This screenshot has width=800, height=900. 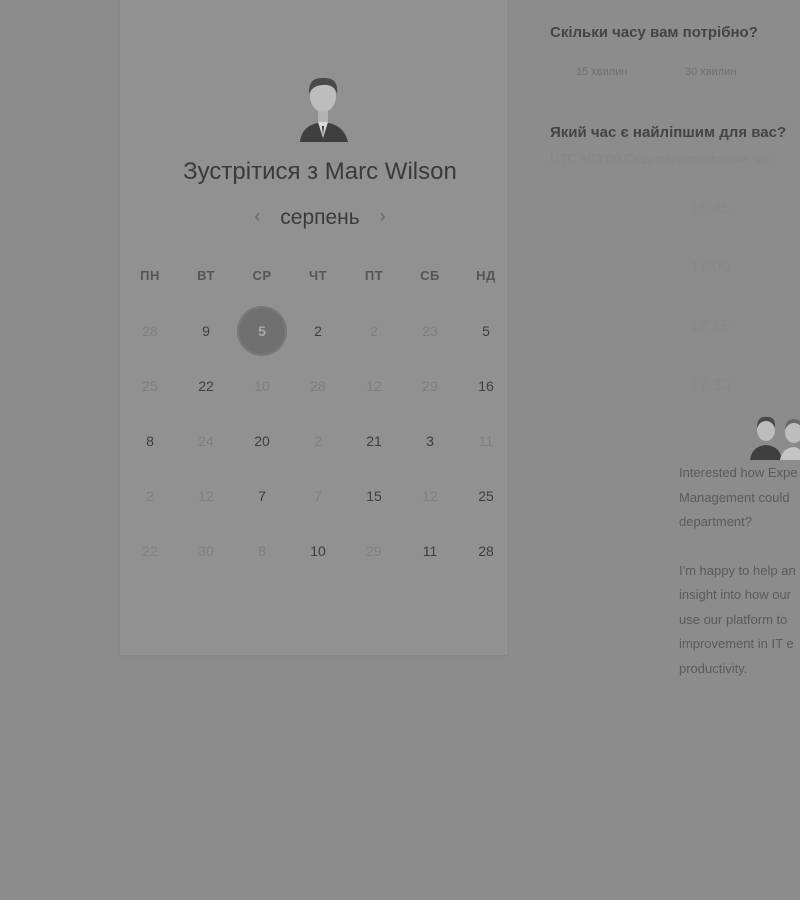 I want to click on day-number: 24, so click(x=206, y=440).